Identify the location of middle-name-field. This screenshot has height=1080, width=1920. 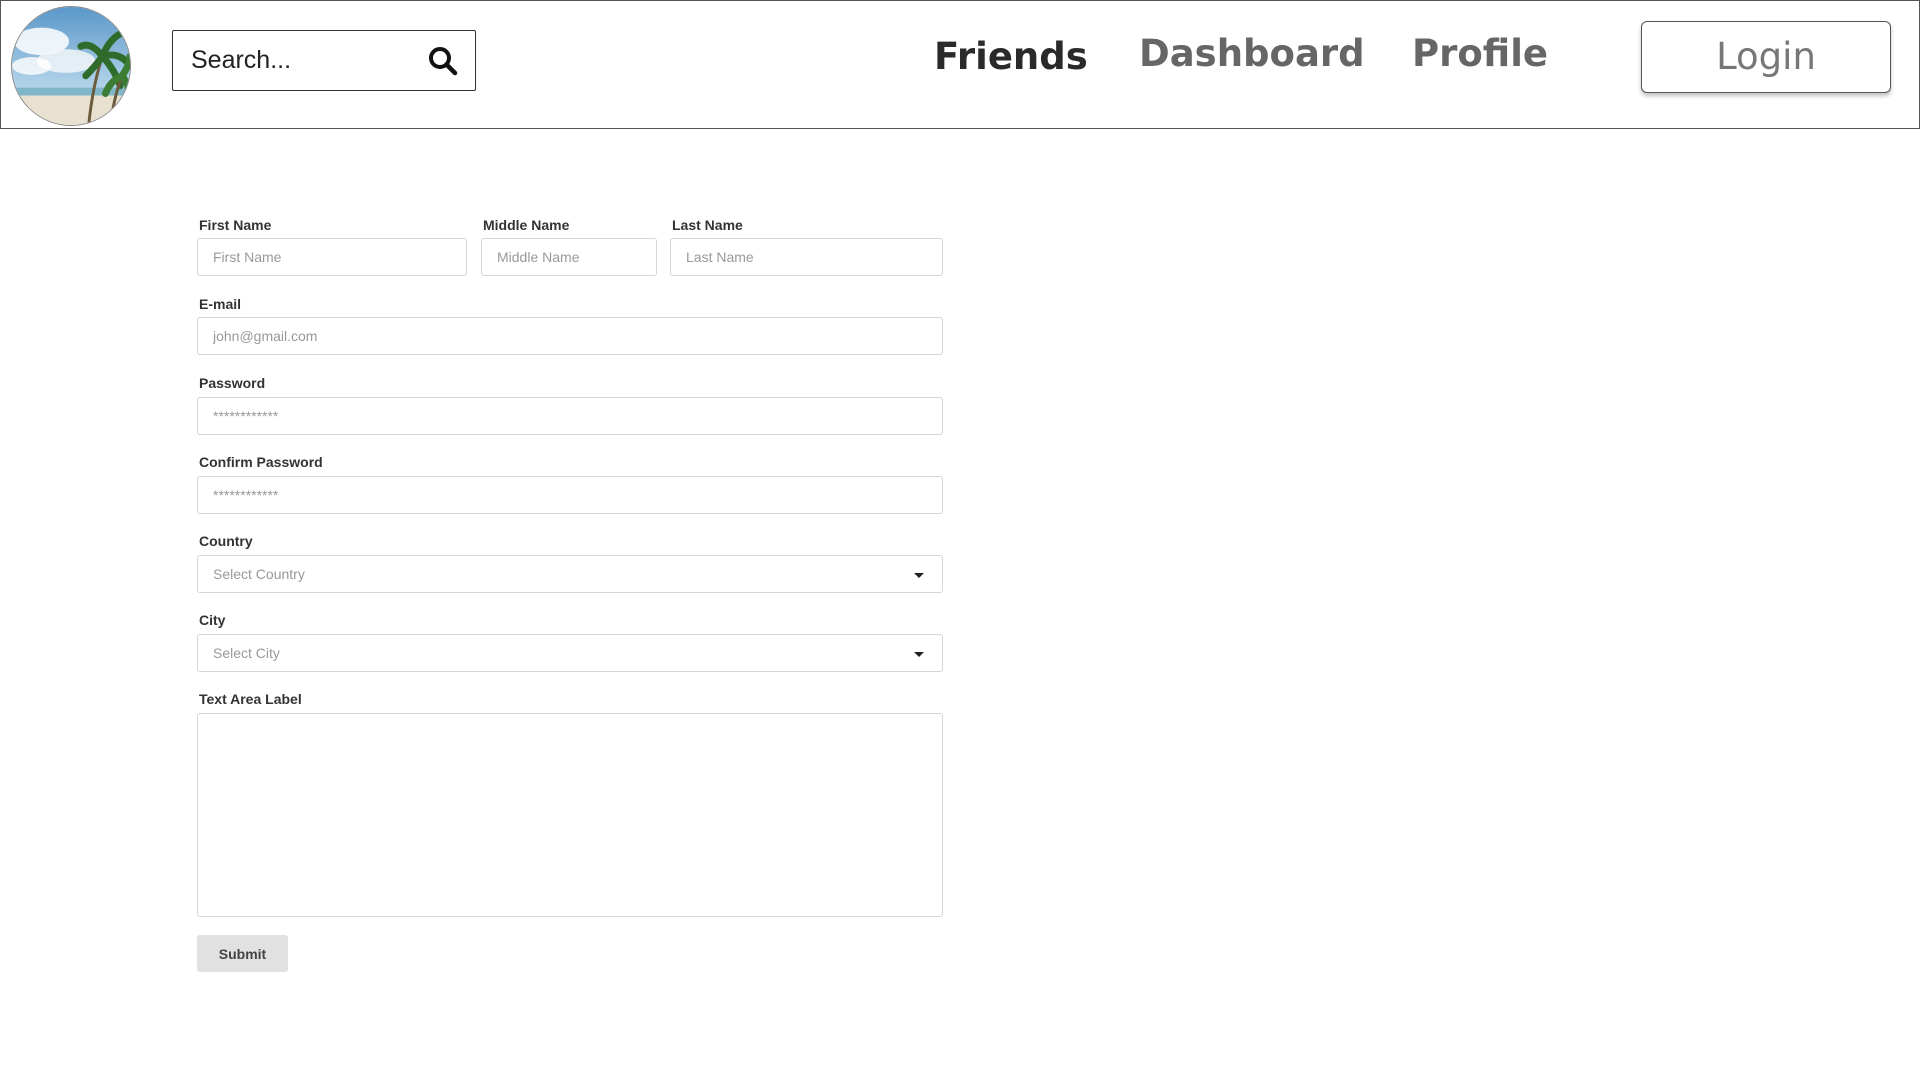
(569, 257).